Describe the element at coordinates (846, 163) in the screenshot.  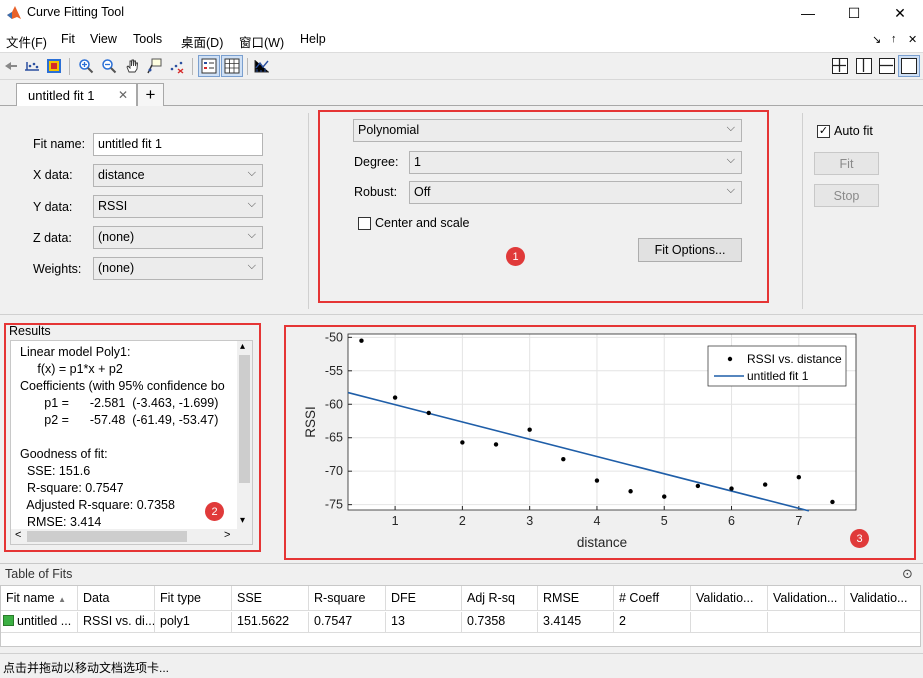
I see `fit-button: Fit` at that location.